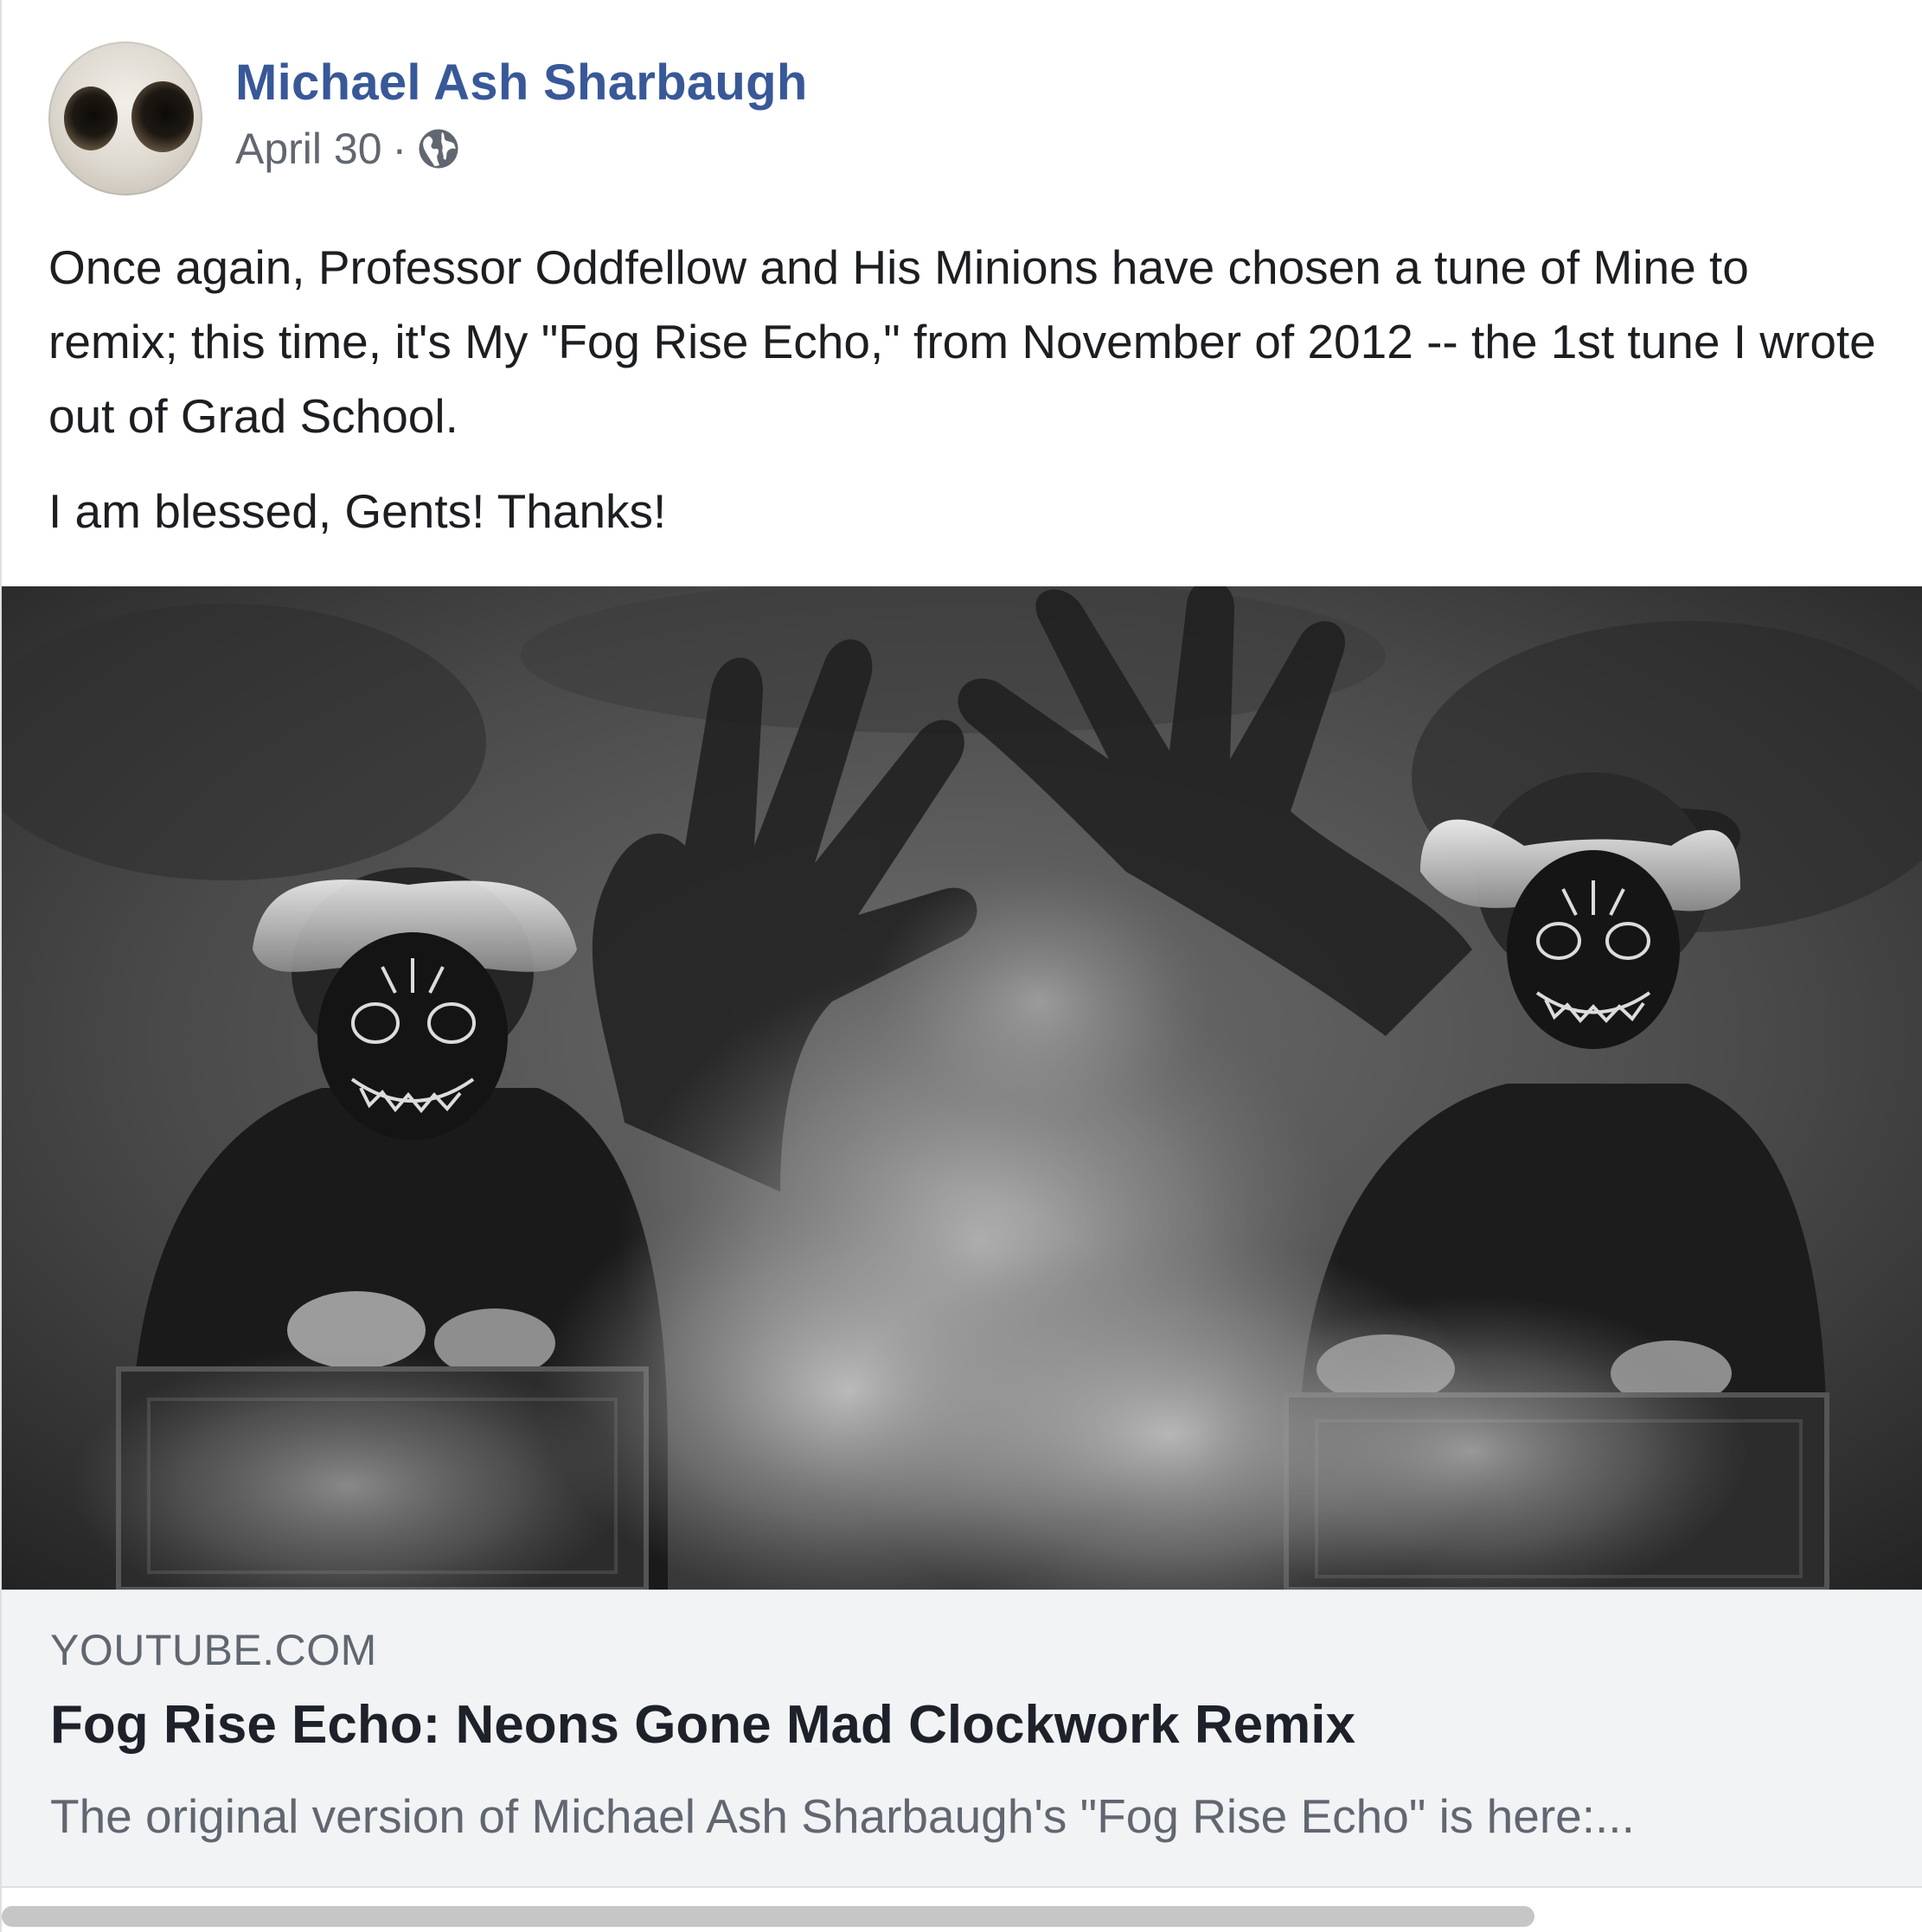 The width and height of the screenshot is (1922, 1932). Describe the element at coordinates (125, 119) in the screenshot. I see `avatar` at that location.